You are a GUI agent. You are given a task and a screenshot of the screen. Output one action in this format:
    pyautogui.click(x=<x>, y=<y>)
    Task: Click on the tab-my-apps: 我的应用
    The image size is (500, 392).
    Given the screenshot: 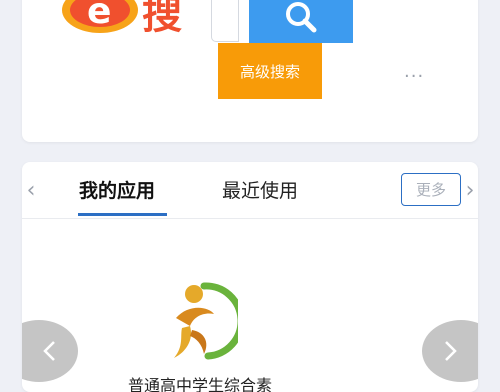 What is the action you would take?
    pyautogui.click(x=117, y=189)
    